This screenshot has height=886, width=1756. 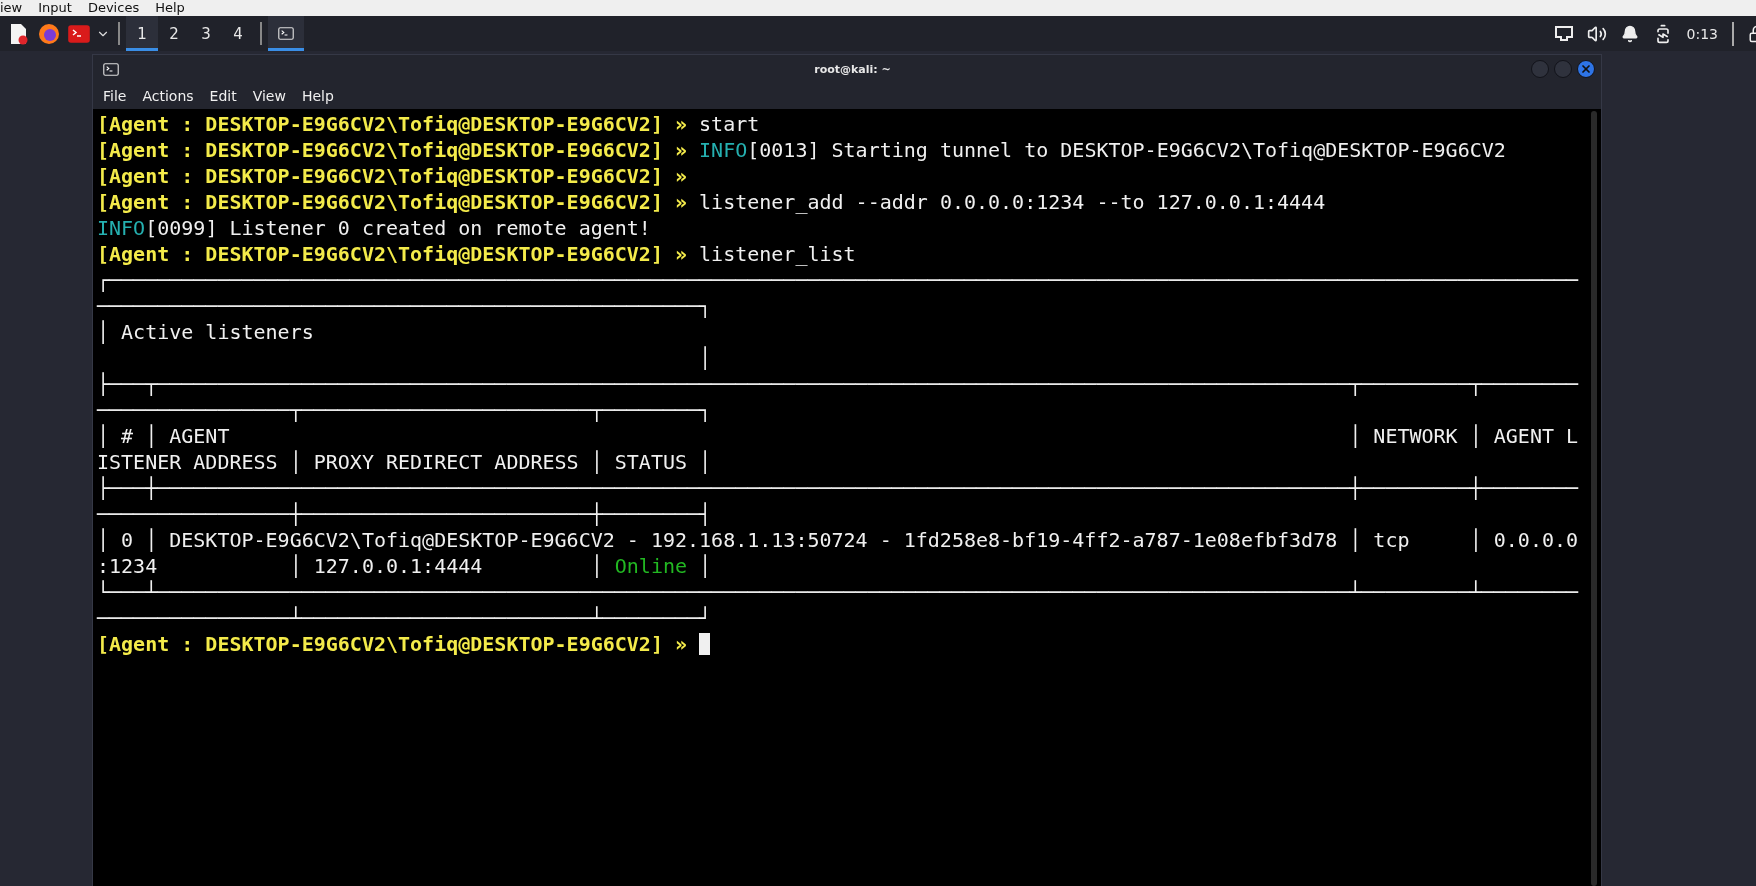 What do you see at coordinates (802, 150) in the screenshot?
I see `terminal-line: [Agent : DESKTOP-E9G6CV2\Tofiq@DESKTOP-E9G6CV2] » INFO[0013] Starting tunnel to DESKTOP-E9G6CV2\Tofiq@DESKTOP-E9G6CV2` at bounding box center [802, 150].